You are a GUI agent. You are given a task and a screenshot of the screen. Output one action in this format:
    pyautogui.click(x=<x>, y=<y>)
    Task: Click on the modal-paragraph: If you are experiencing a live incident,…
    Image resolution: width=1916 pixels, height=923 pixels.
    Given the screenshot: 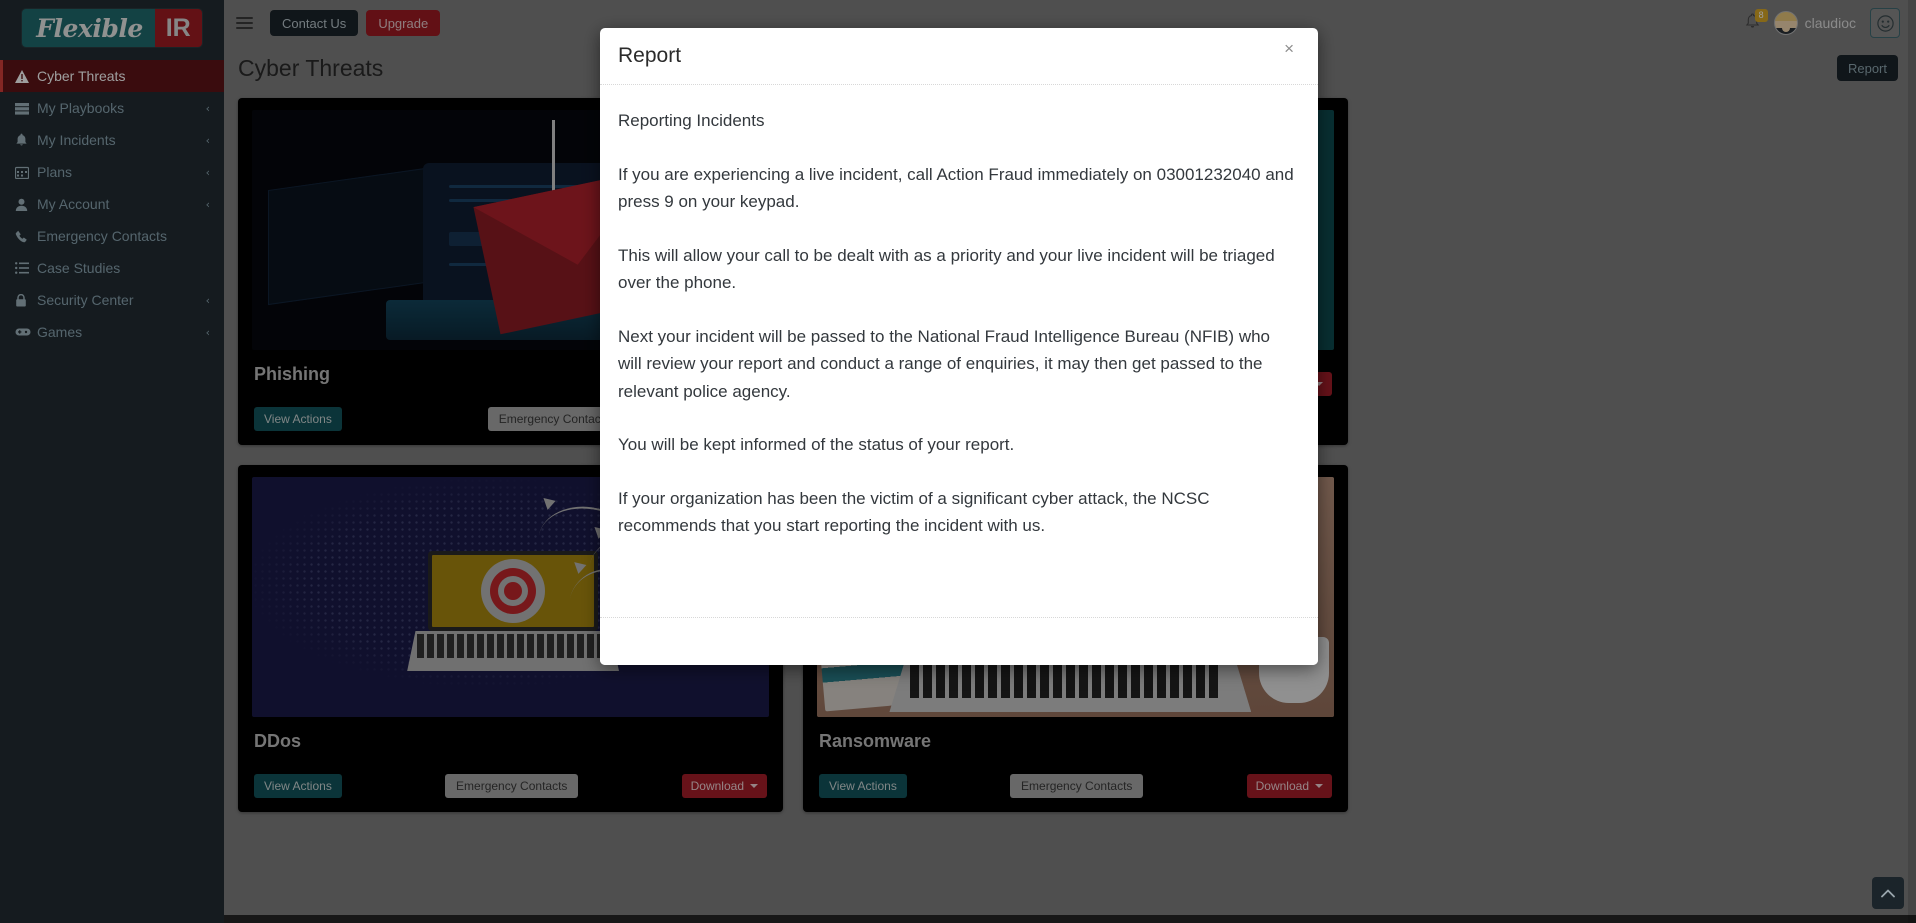 What is the action you would take?
    pyautogui.click(x=956, y=188)
    